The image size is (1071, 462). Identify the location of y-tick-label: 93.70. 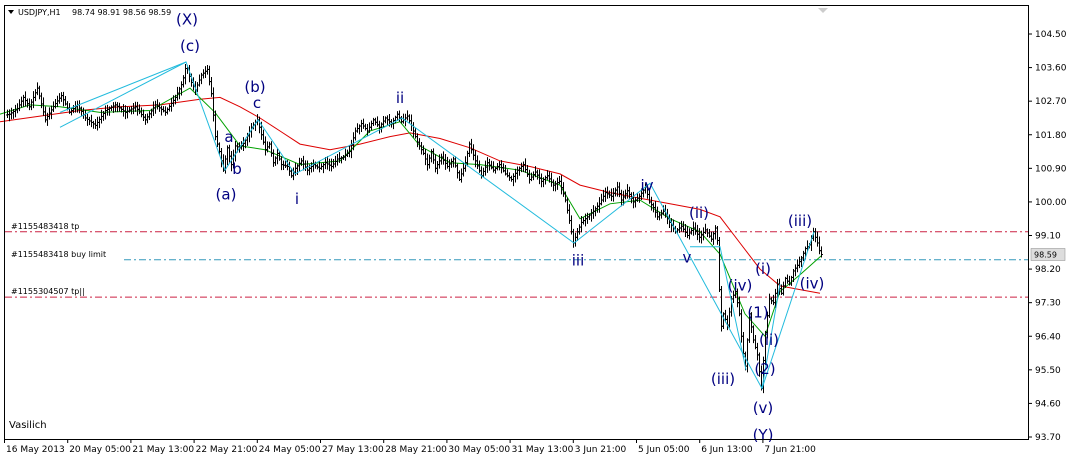
(1048, 438).